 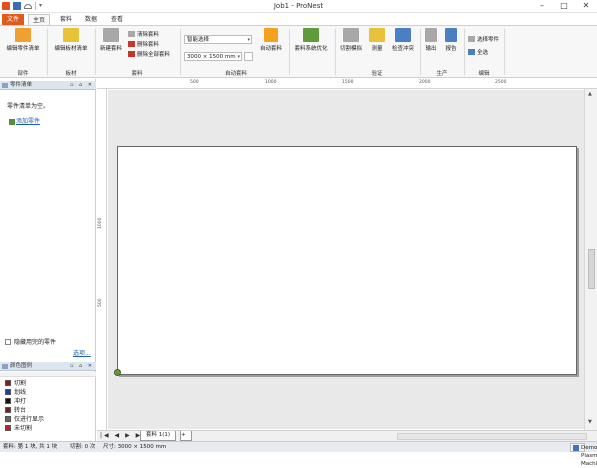 I want to click on sheet-tab-active: 套料 1(1), so click(x=158, y=436).